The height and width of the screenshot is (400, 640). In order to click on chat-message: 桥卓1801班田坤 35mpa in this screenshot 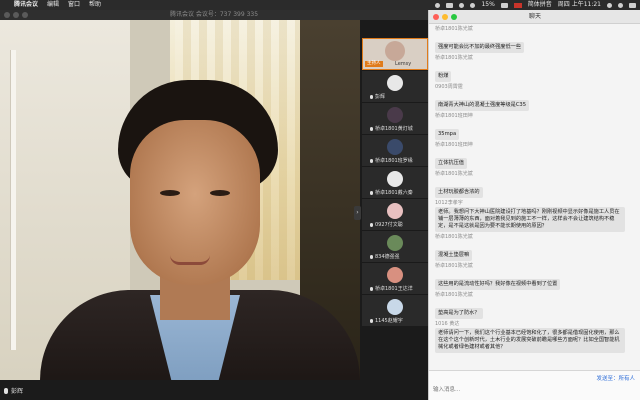, I will do `click(535, 126)`.